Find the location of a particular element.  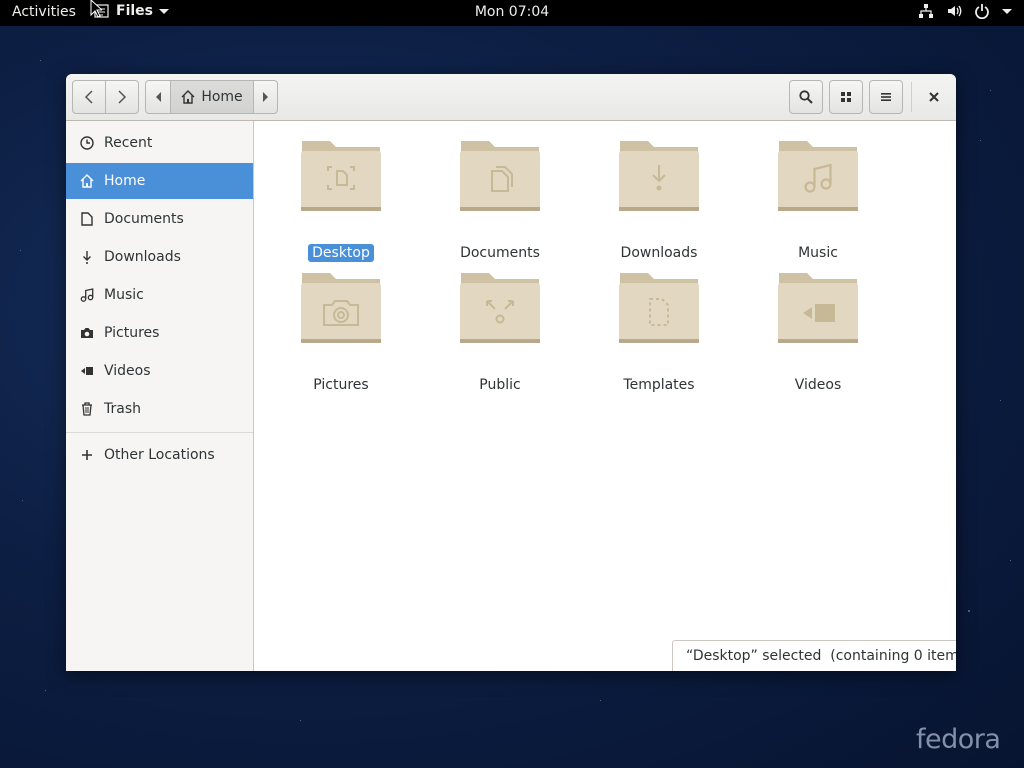

sidebar-item-label: Other Locations is located at coordinates (159, 455).